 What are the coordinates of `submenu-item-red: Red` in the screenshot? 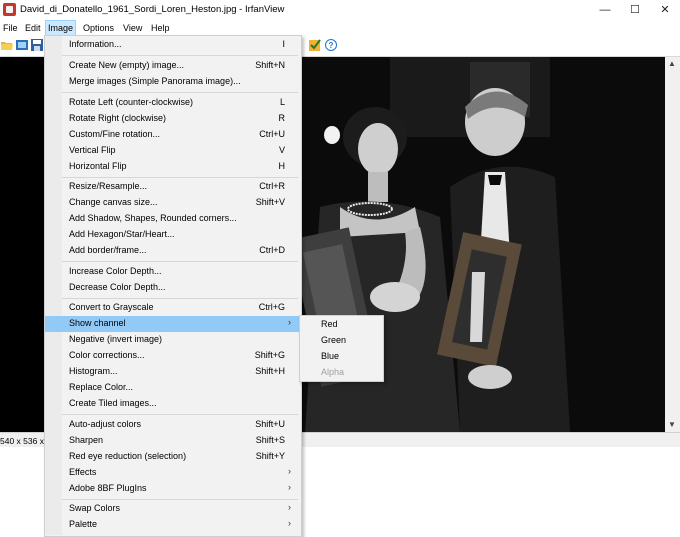 It's located at (340, 325).